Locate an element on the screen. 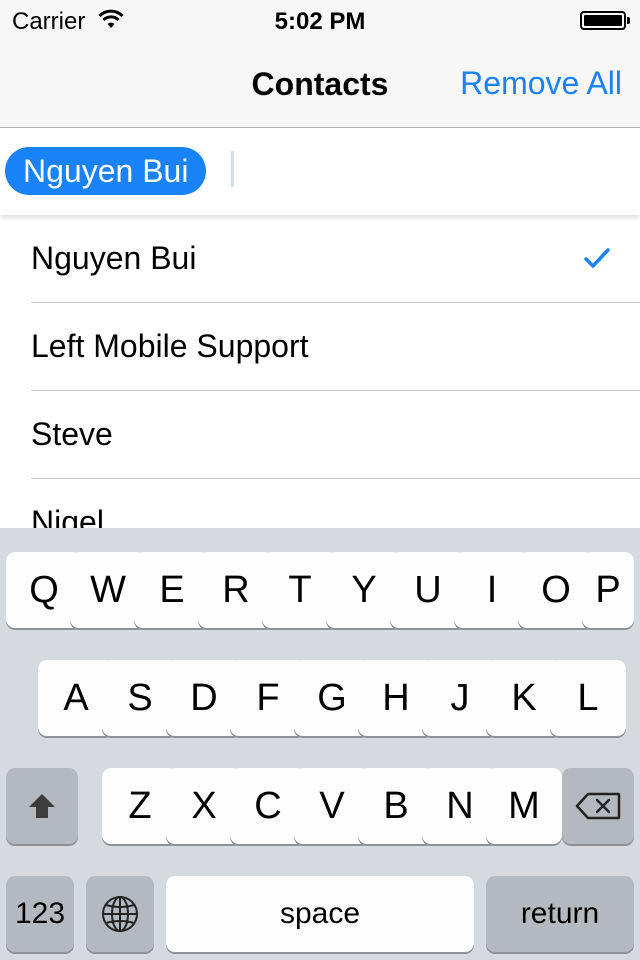 The height and width of the screenshot is (960, 640). contact-name: Nigel is located at coordinates (67, 516).